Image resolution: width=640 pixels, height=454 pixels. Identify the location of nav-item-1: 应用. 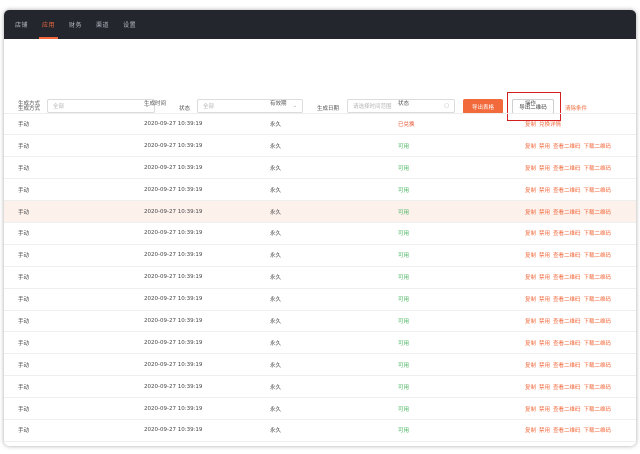
(48, 24).